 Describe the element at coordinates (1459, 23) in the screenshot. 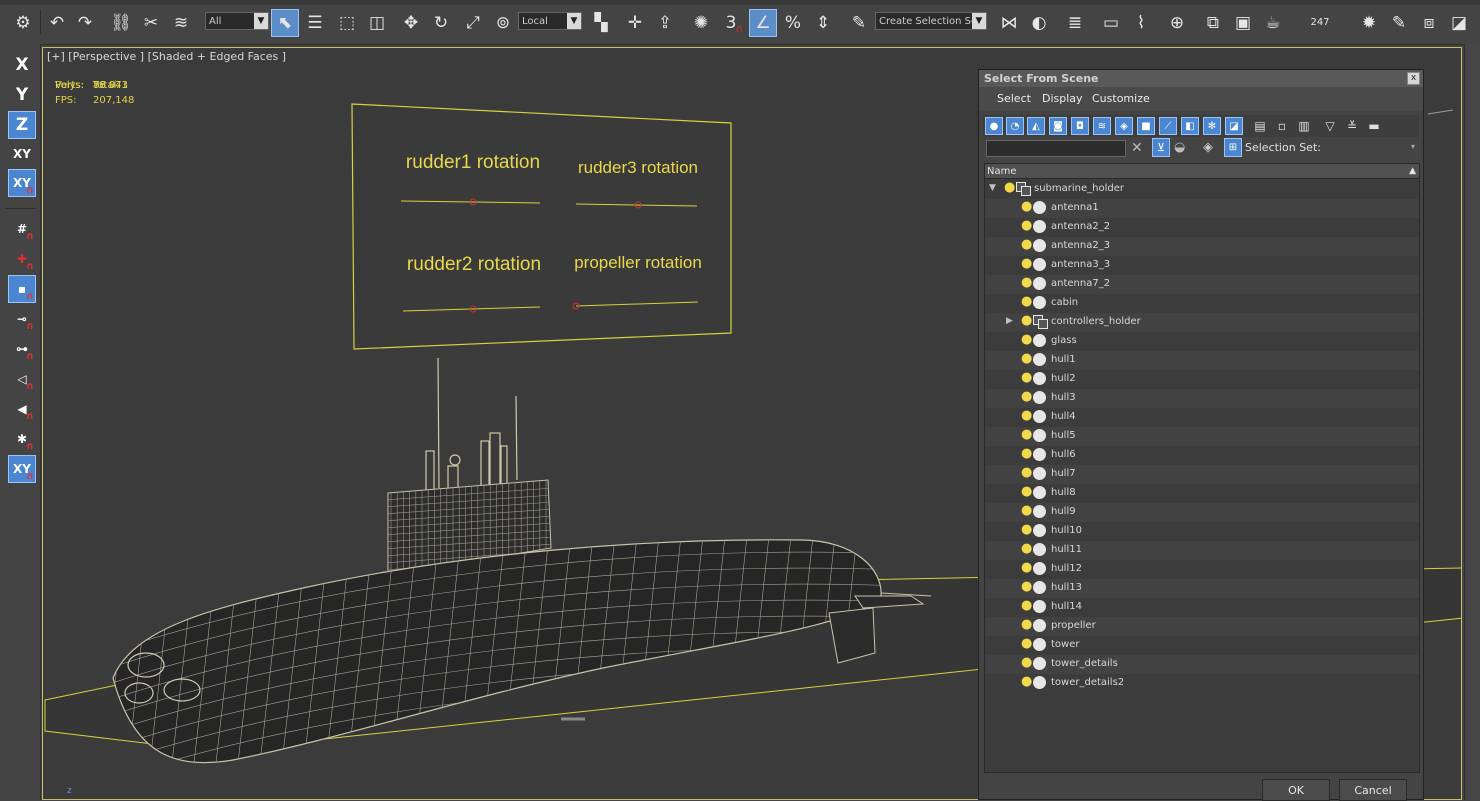

I see `more-icon: ◪` at that location.